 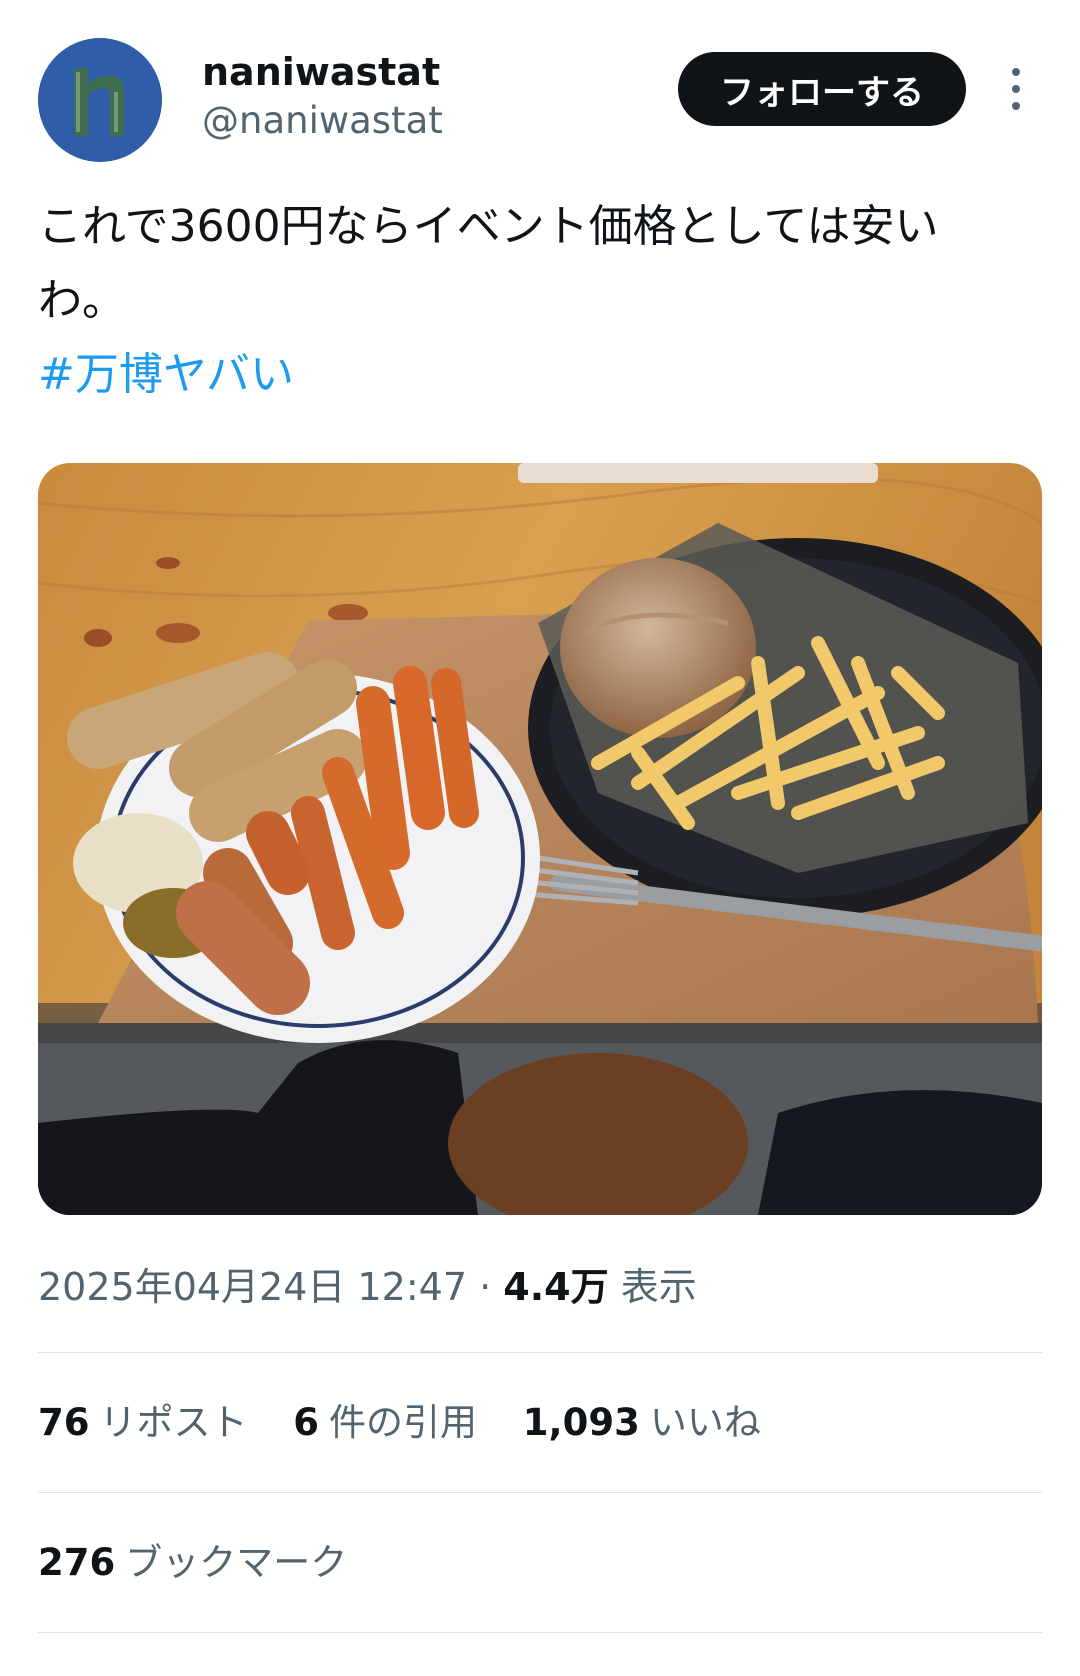 What do you see at coordinates (540, 264) in the screenshot?
I see `tweet-text: これで3600円ならイベント価格としては安い わ。` at bounding box center [540, 264].